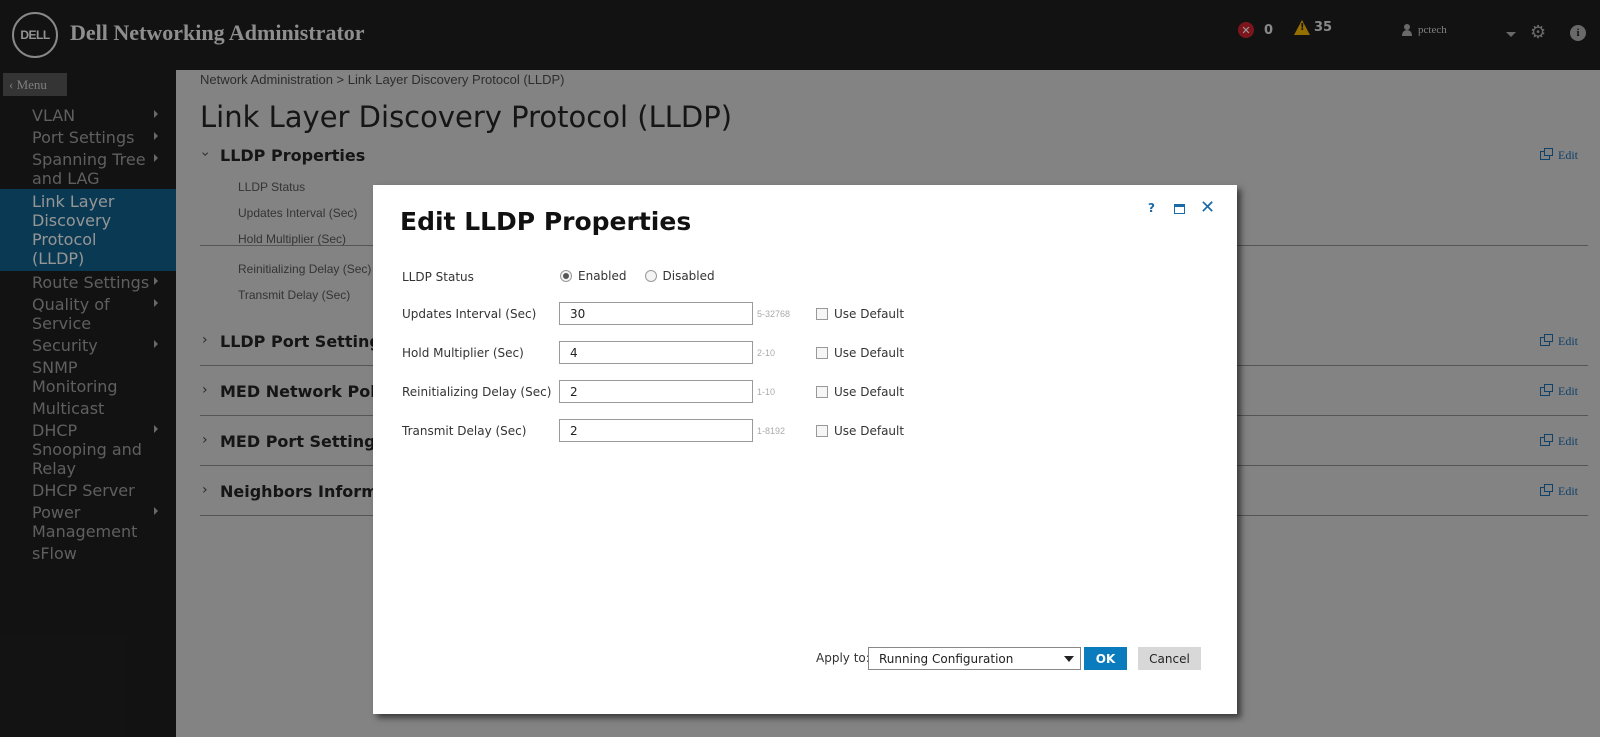 The width and height of the screenshot is (1600, 737). What do you see at coordinates (688, 276) in the screenshot?
I see `radio-label: Disabled` at bounding box center [688, 276].